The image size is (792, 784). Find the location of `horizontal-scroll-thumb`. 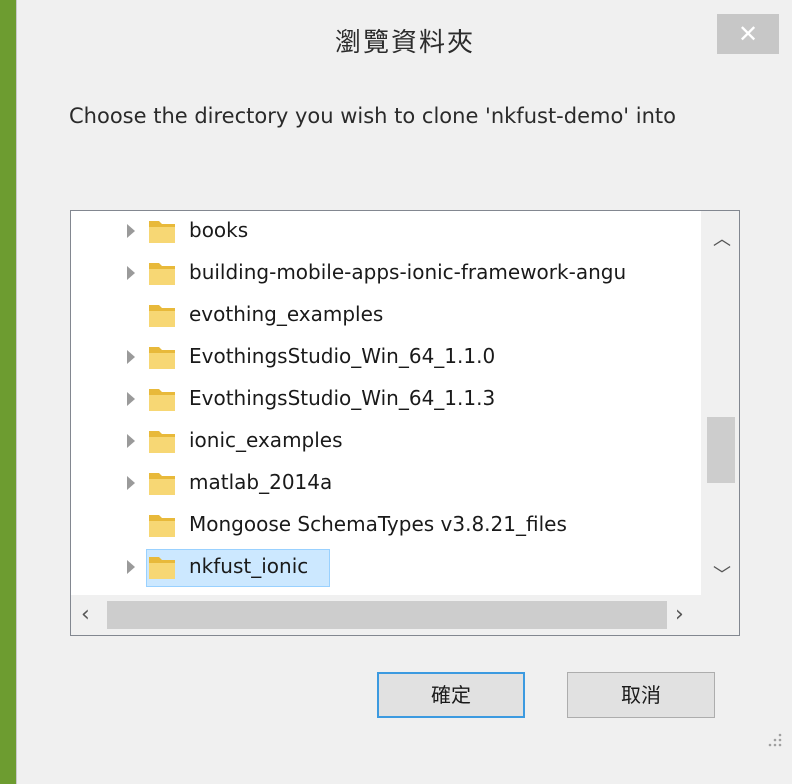

horizontal-scroll-thumb is located at coordinates (387, 615).